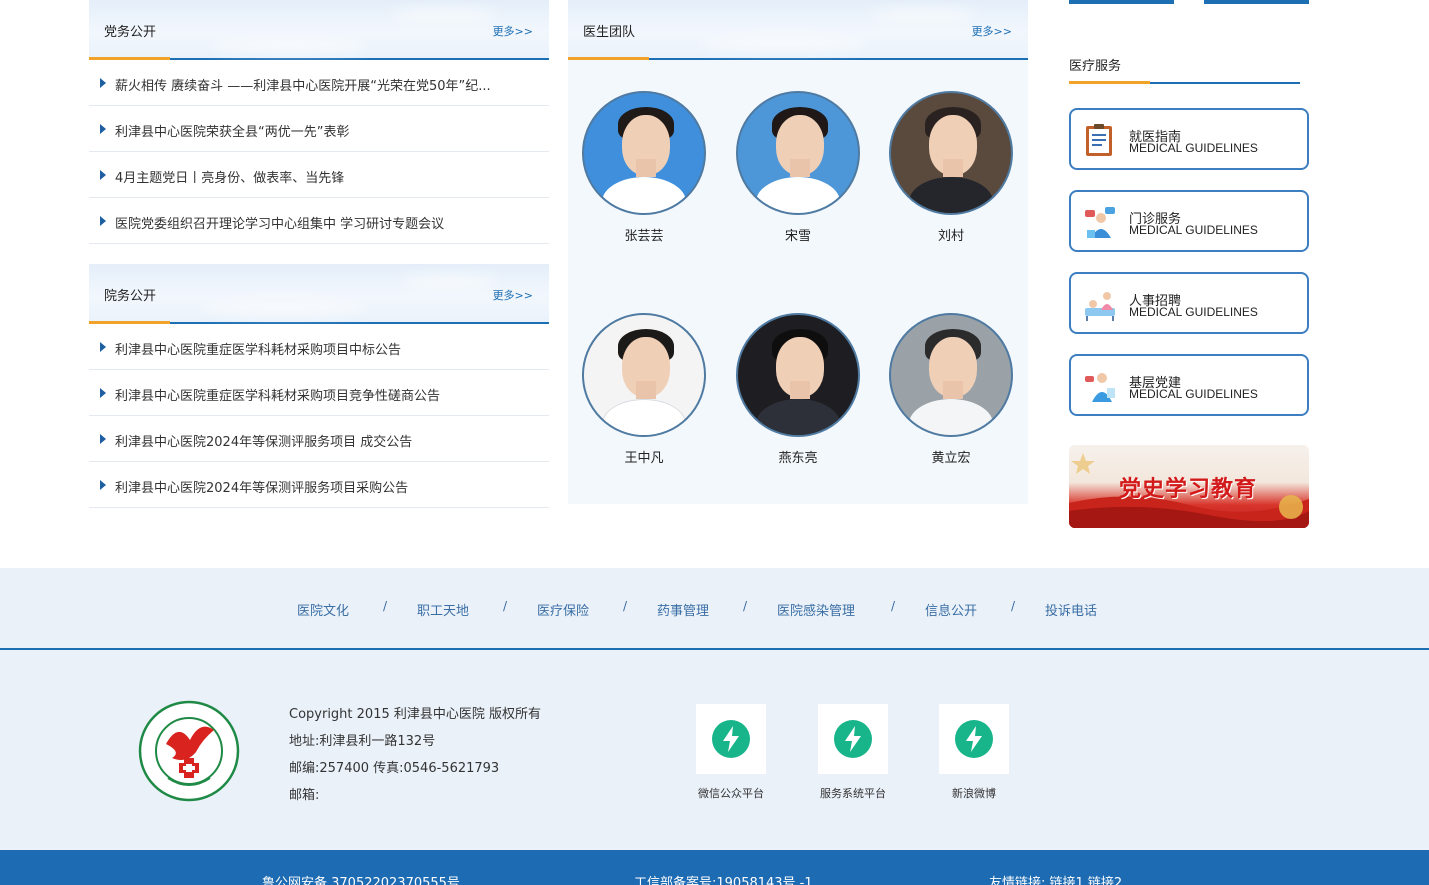 This screenshot has height=885, width=1429. I want to click on party-affairs-header: 党务公开 更多>>, so click(319, 30).